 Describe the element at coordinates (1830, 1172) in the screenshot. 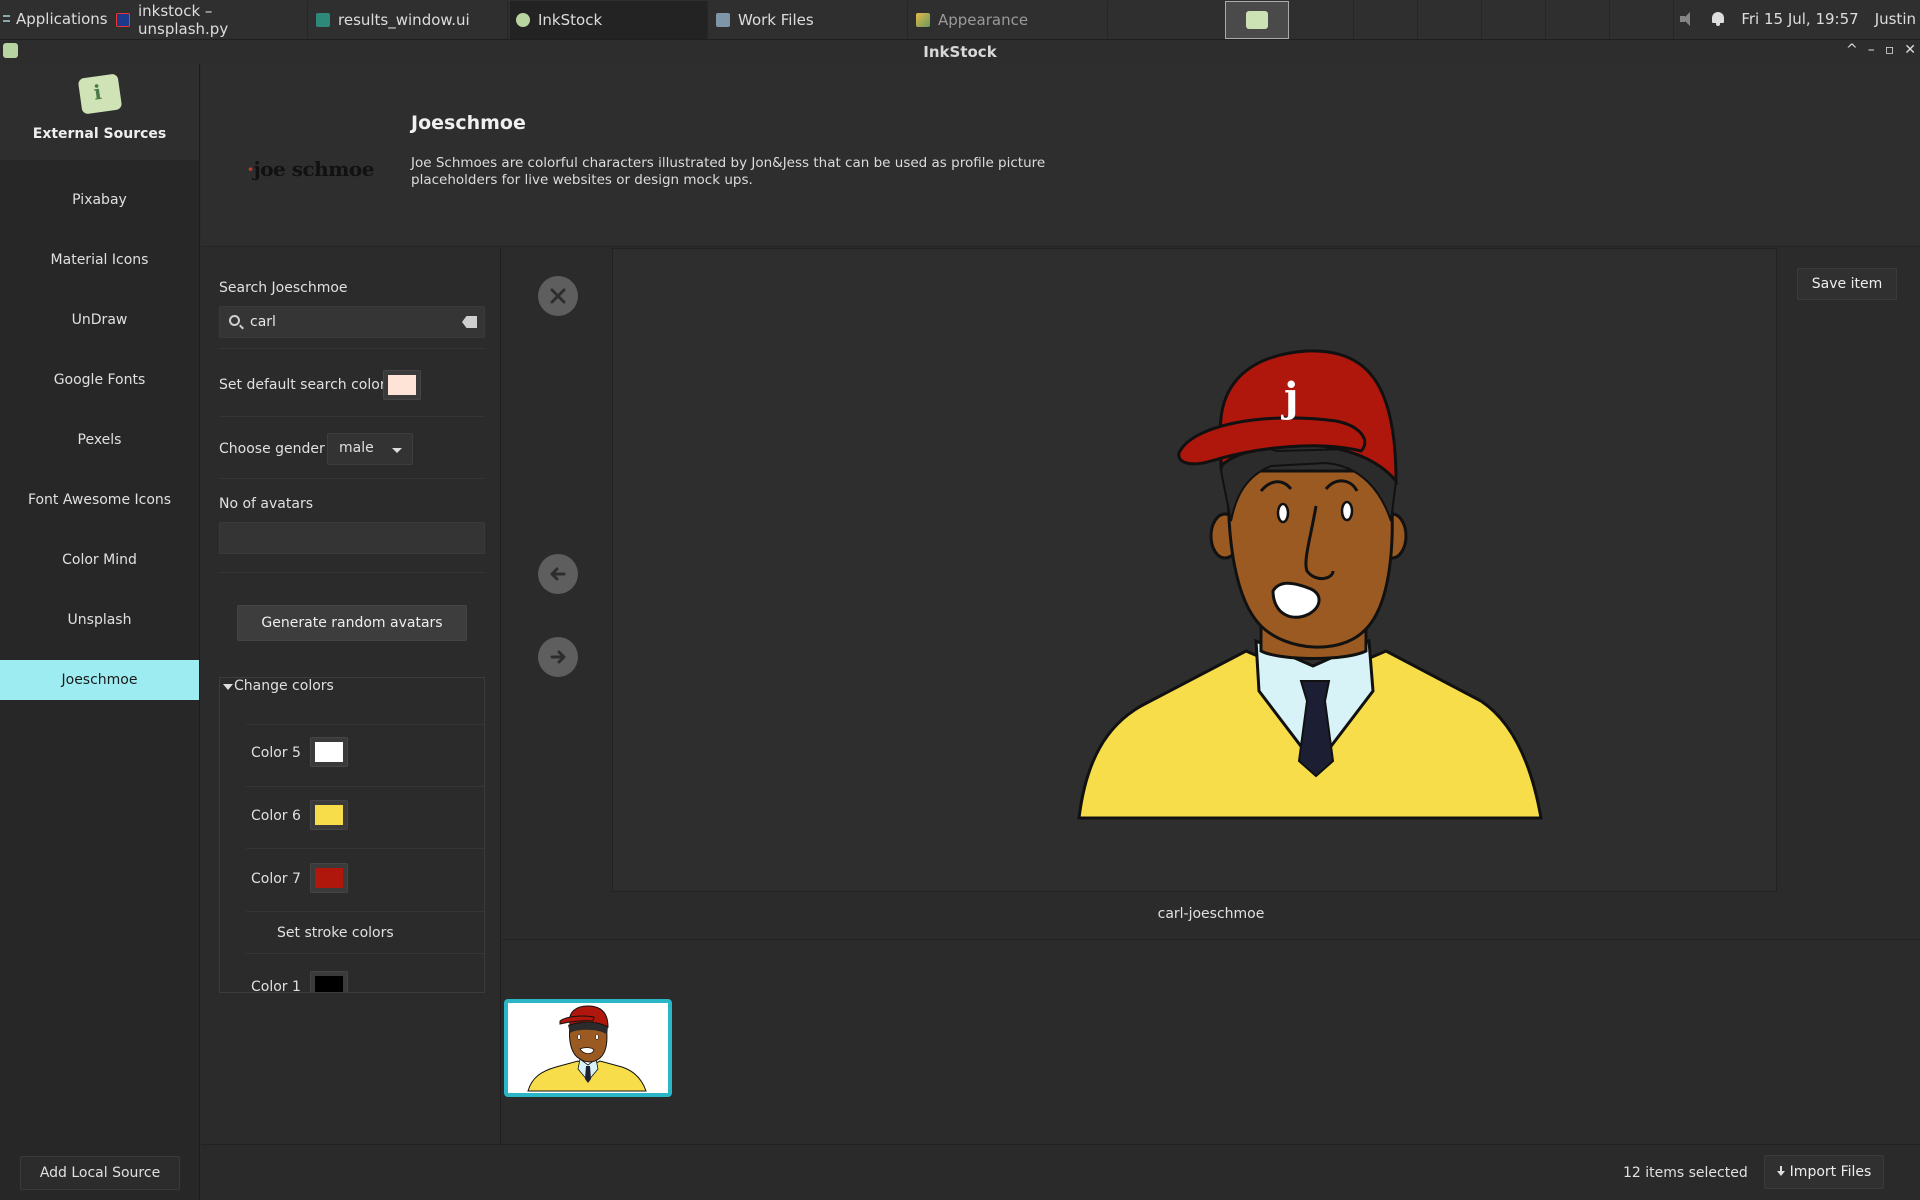

I see `import-files-label: Import Files` at that location.